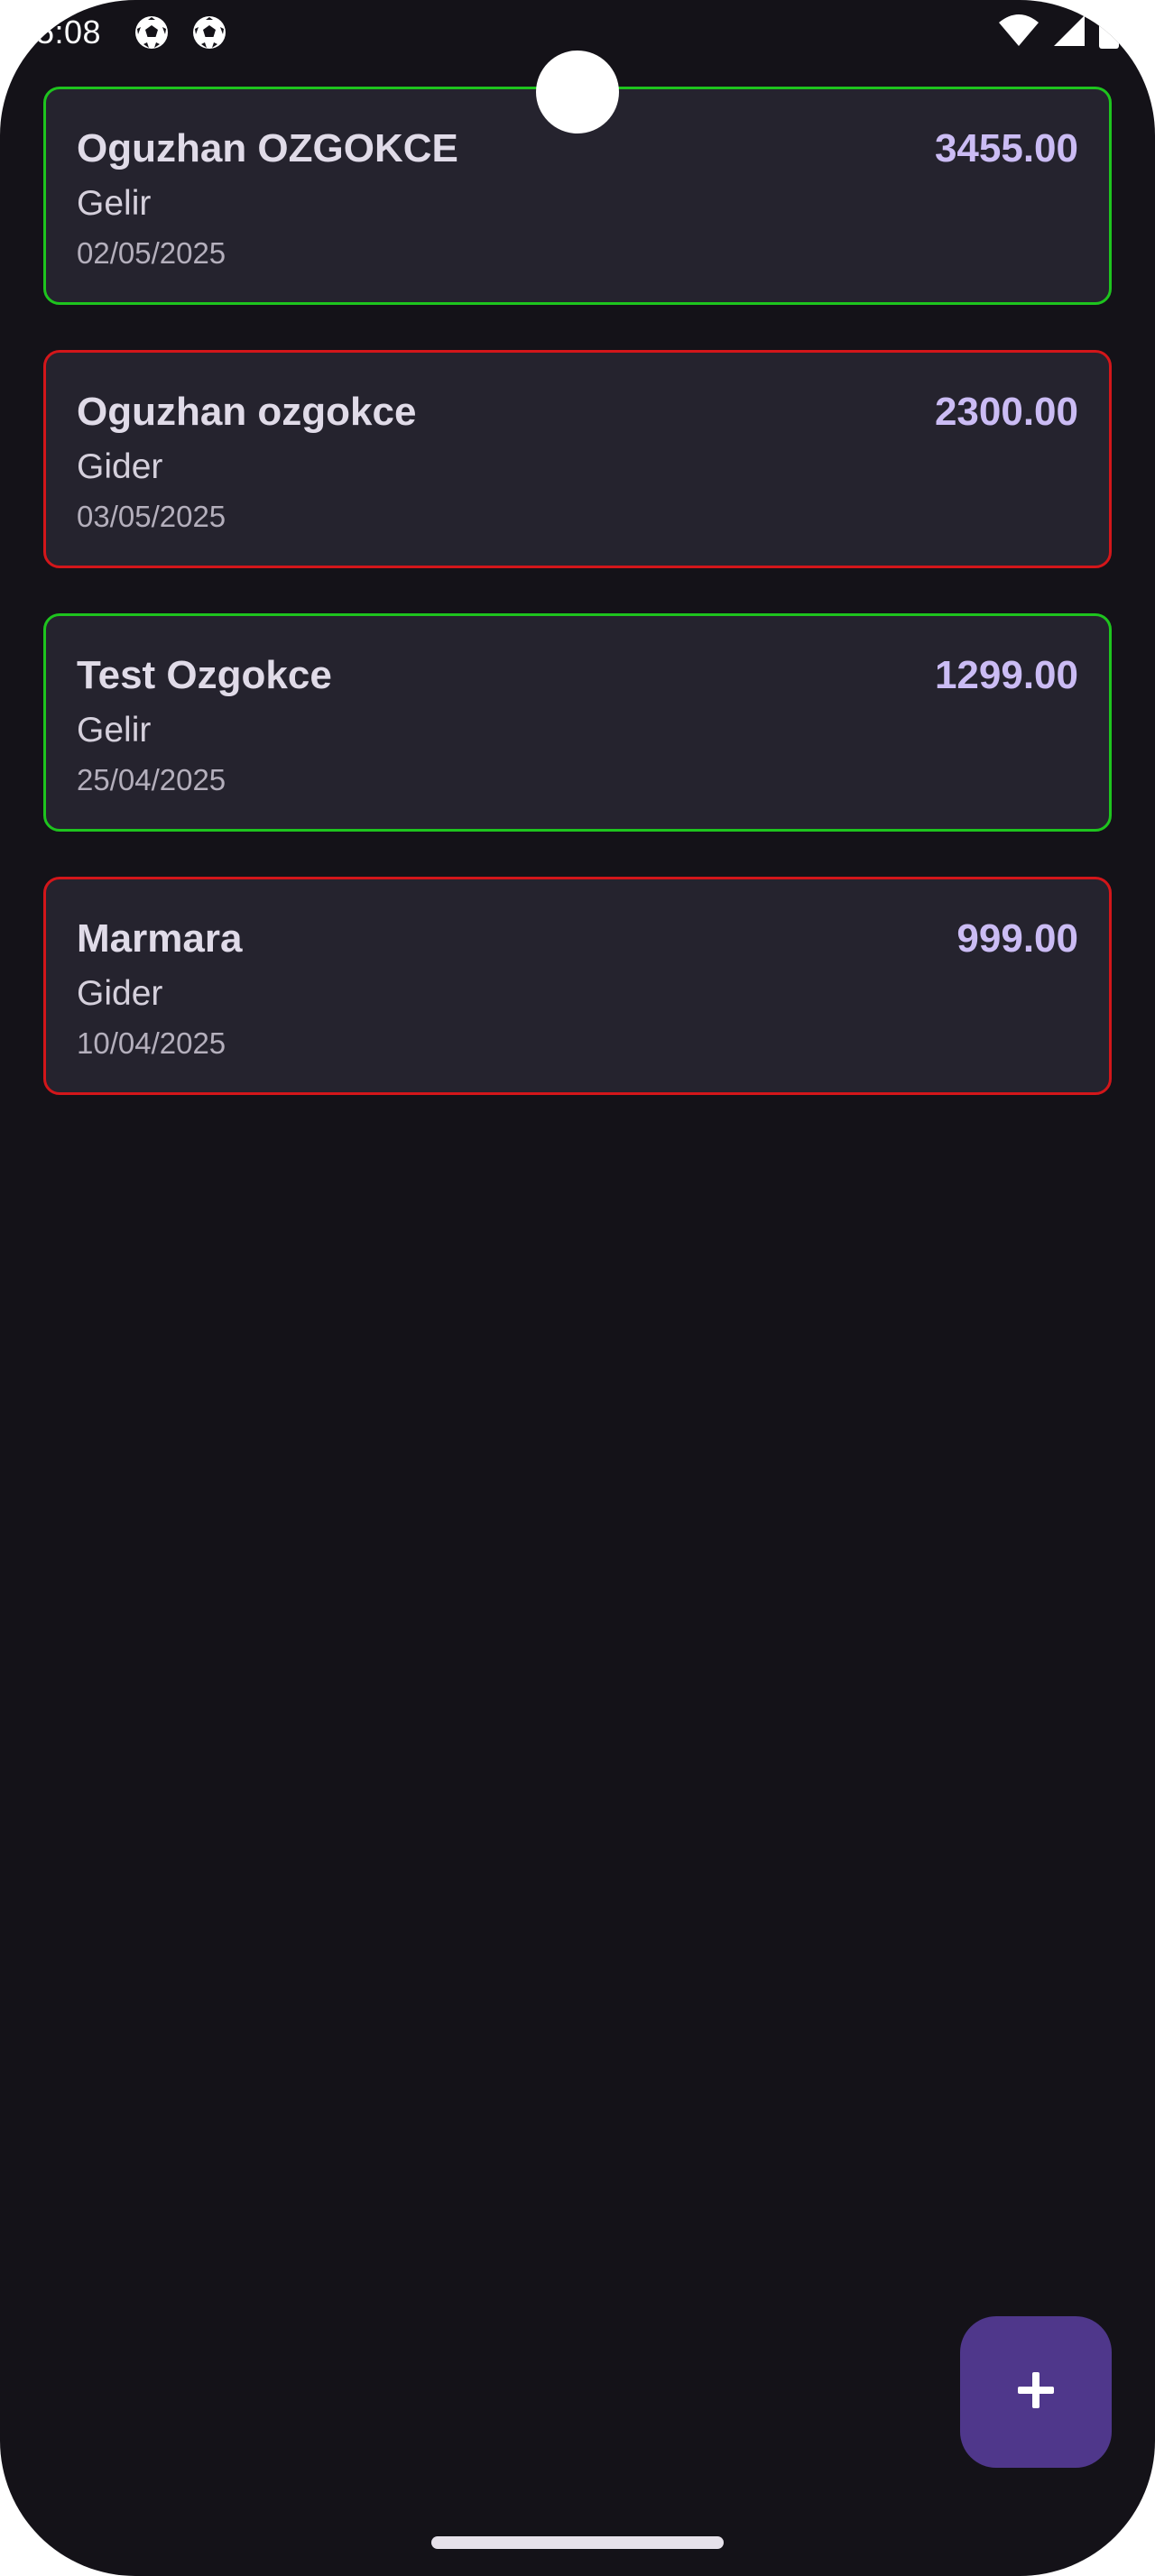 The image size is (1155, 2576). Describe the element at coordinates (151, 1043) in the screenshot. I see `transaction-date: 10/04/2025` at that location.